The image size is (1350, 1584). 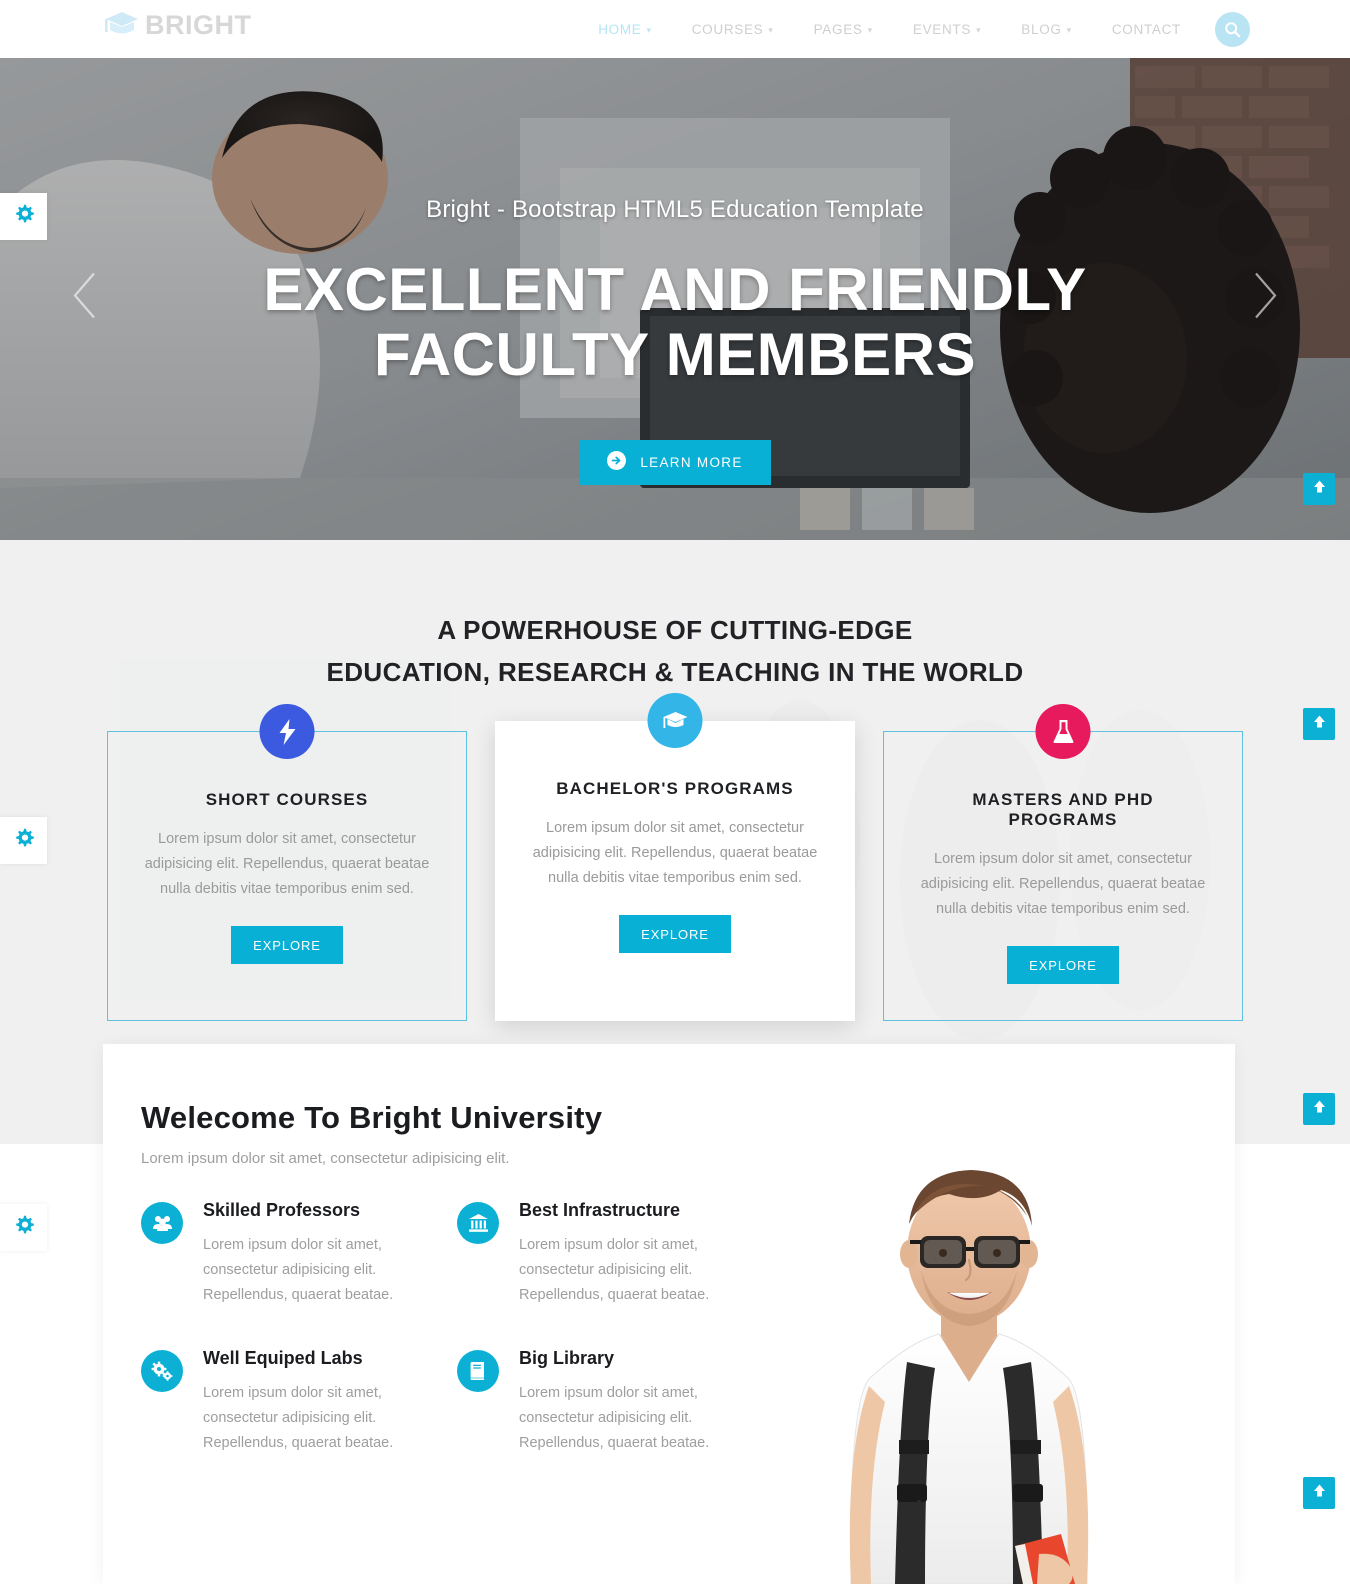 I want to click on chevron-right-icon, so click(x=1266, y=295).